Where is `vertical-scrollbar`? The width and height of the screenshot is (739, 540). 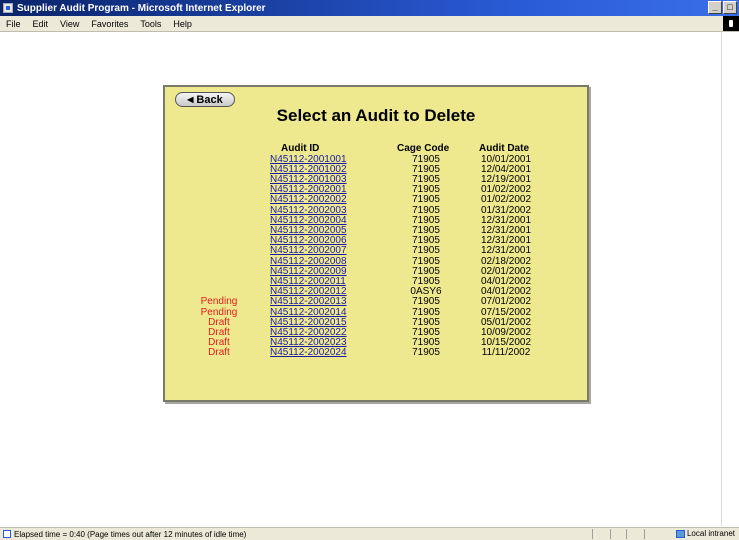 vertical-scrollbar is located at coordinates (730, 279).